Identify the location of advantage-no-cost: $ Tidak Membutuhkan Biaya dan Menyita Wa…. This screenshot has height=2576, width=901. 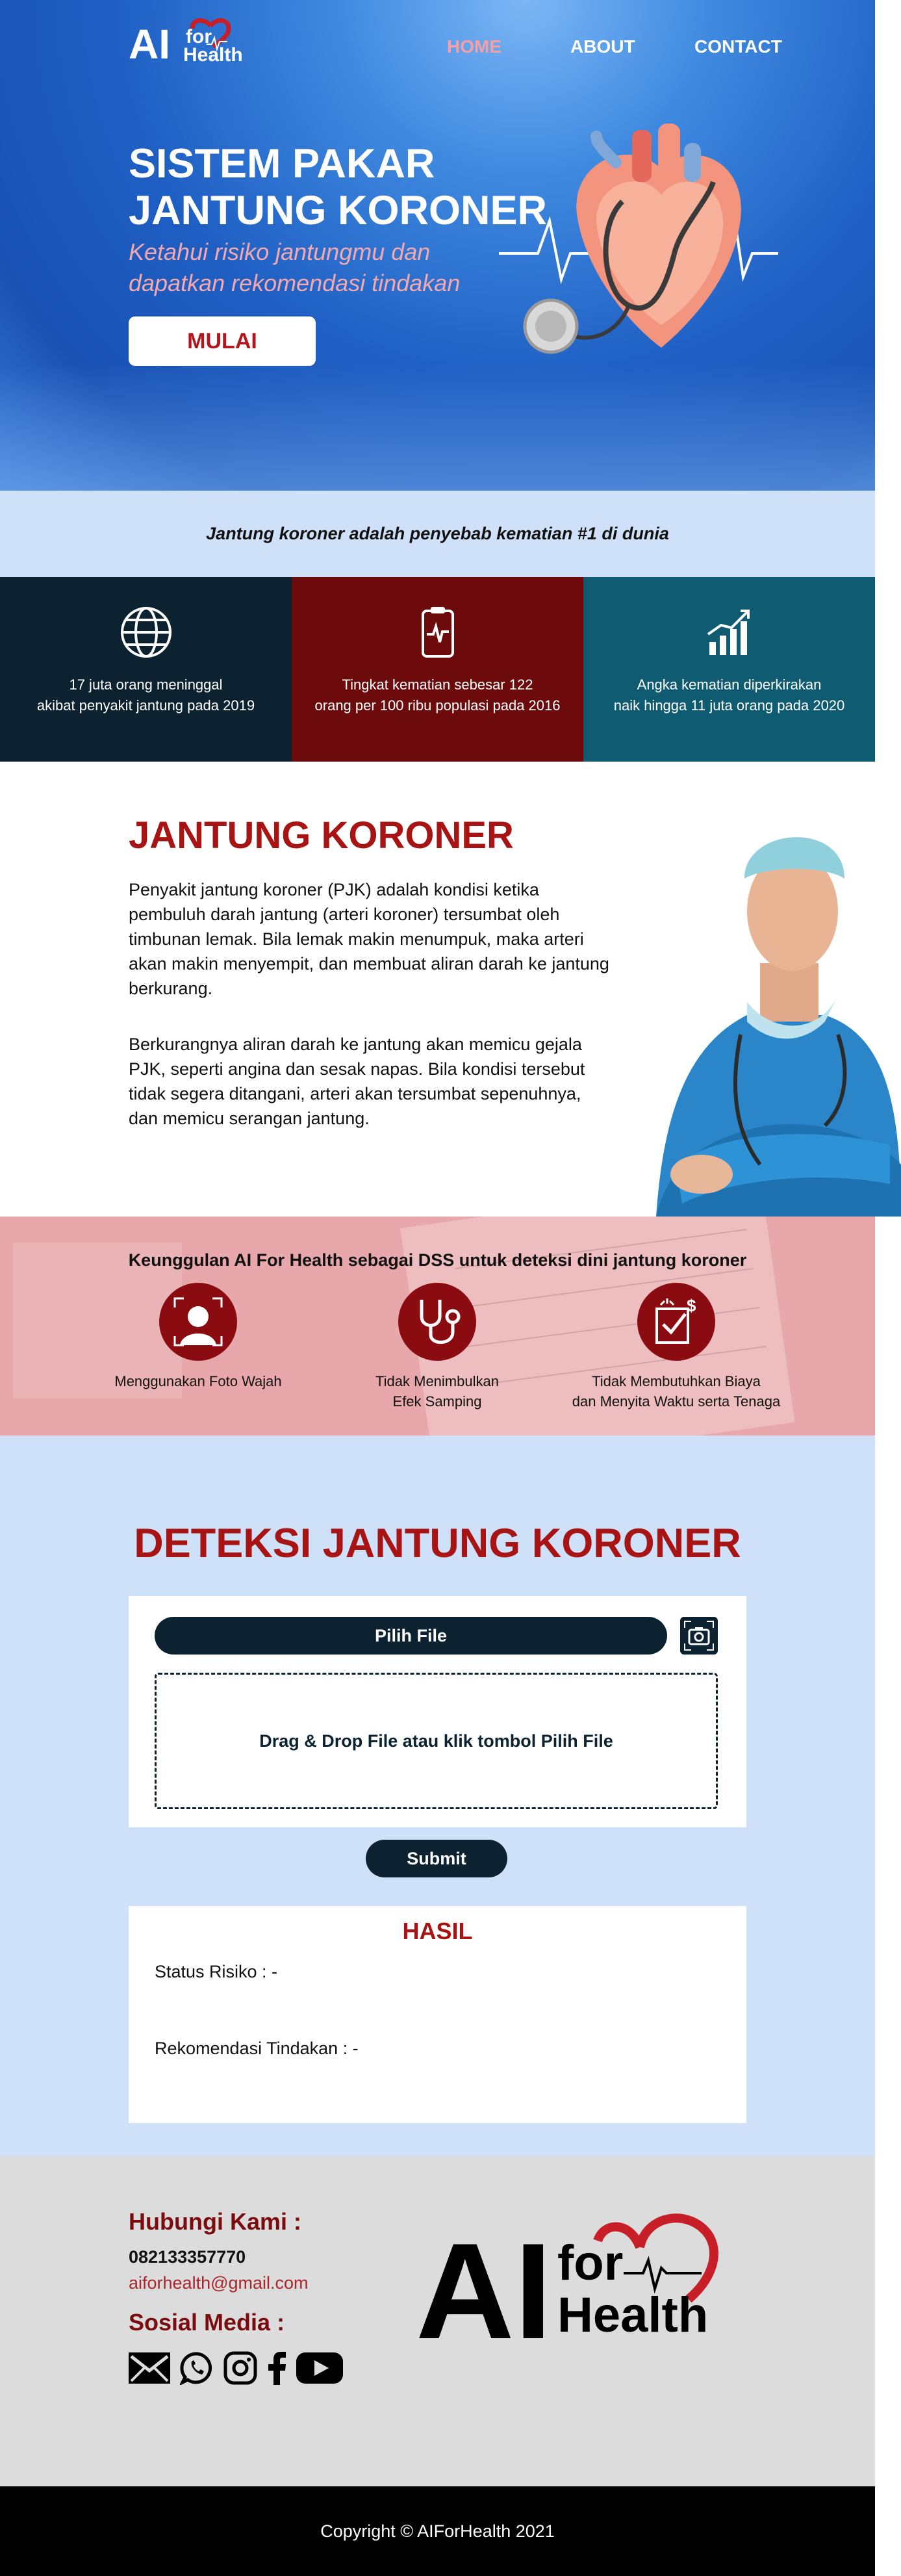
(676, 1347).